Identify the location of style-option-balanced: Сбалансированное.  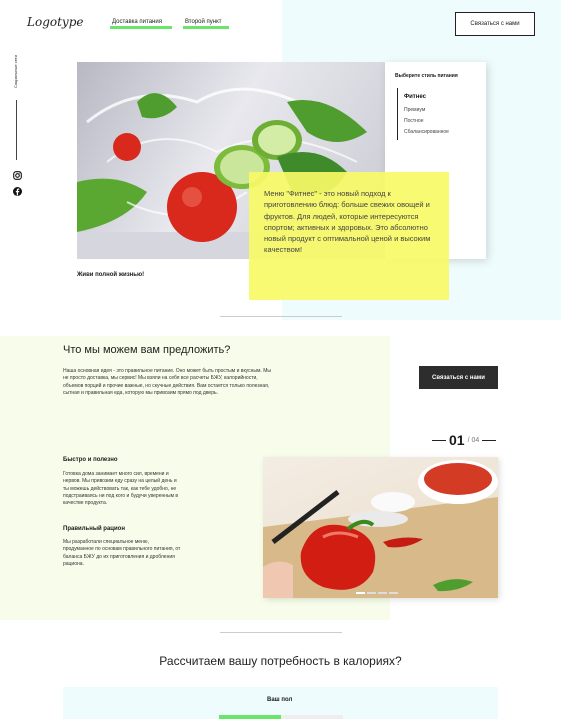
(426, 132).